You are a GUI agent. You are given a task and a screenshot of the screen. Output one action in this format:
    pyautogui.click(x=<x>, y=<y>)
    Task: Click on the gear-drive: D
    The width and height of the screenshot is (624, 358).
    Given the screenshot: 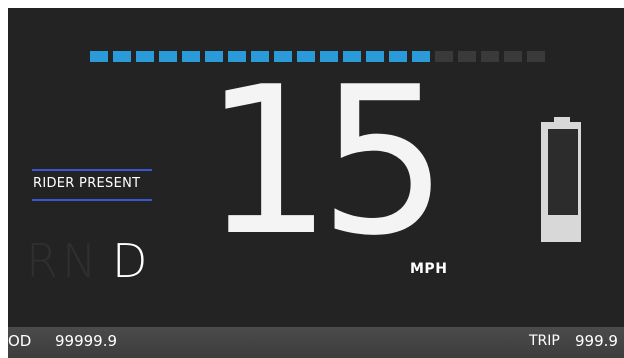 What is the action you would take?
    pyautogui.click(x=130, y=261)
    